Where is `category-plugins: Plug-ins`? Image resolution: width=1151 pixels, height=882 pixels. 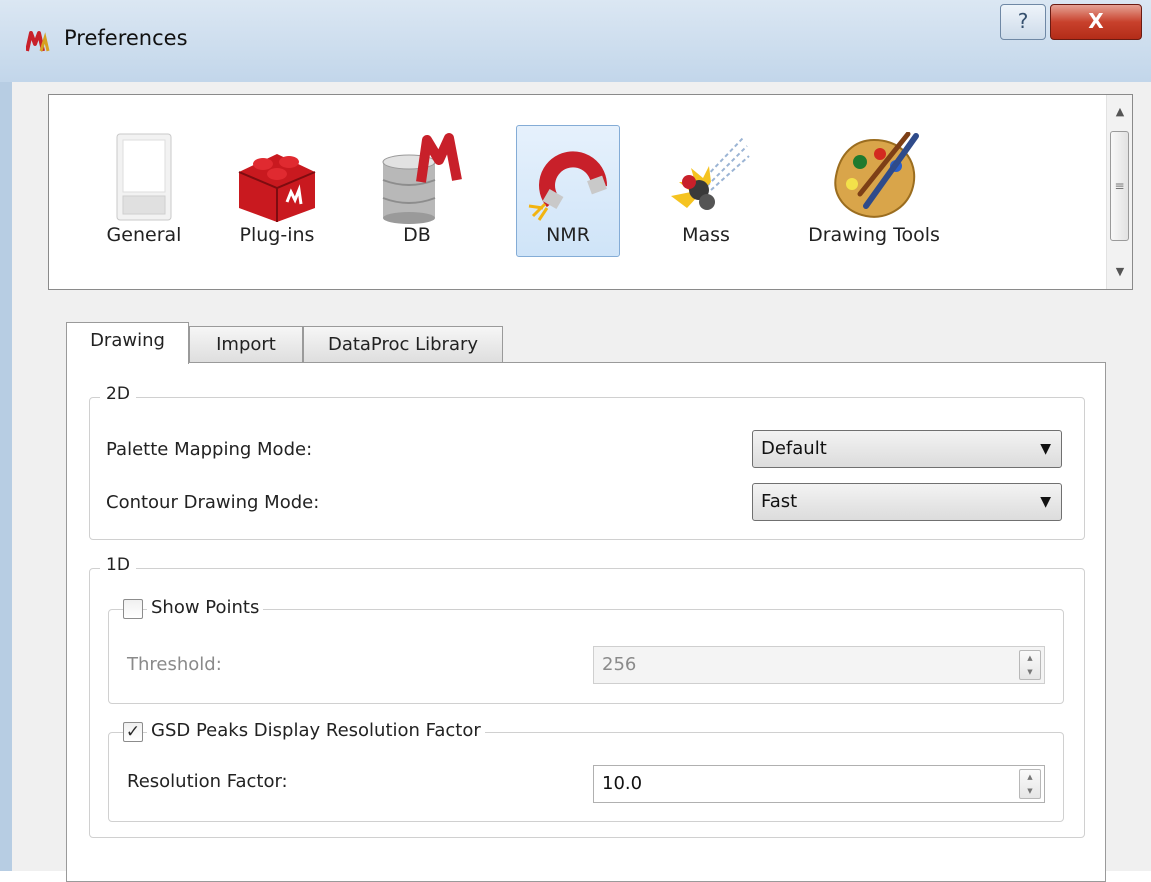 category-plugins: Plug-ins is located at coordinates (277, 191).